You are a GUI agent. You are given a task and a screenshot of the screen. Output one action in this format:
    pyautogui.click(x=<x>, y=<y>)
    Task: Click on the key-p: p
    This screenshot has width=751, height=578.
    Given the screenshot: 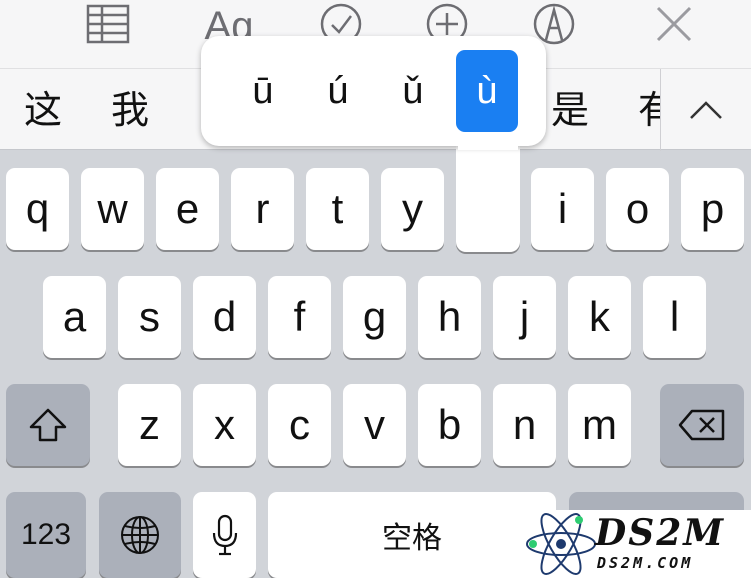 What is the action you would take?
    pyautogui.click(x=712, y=209)
    